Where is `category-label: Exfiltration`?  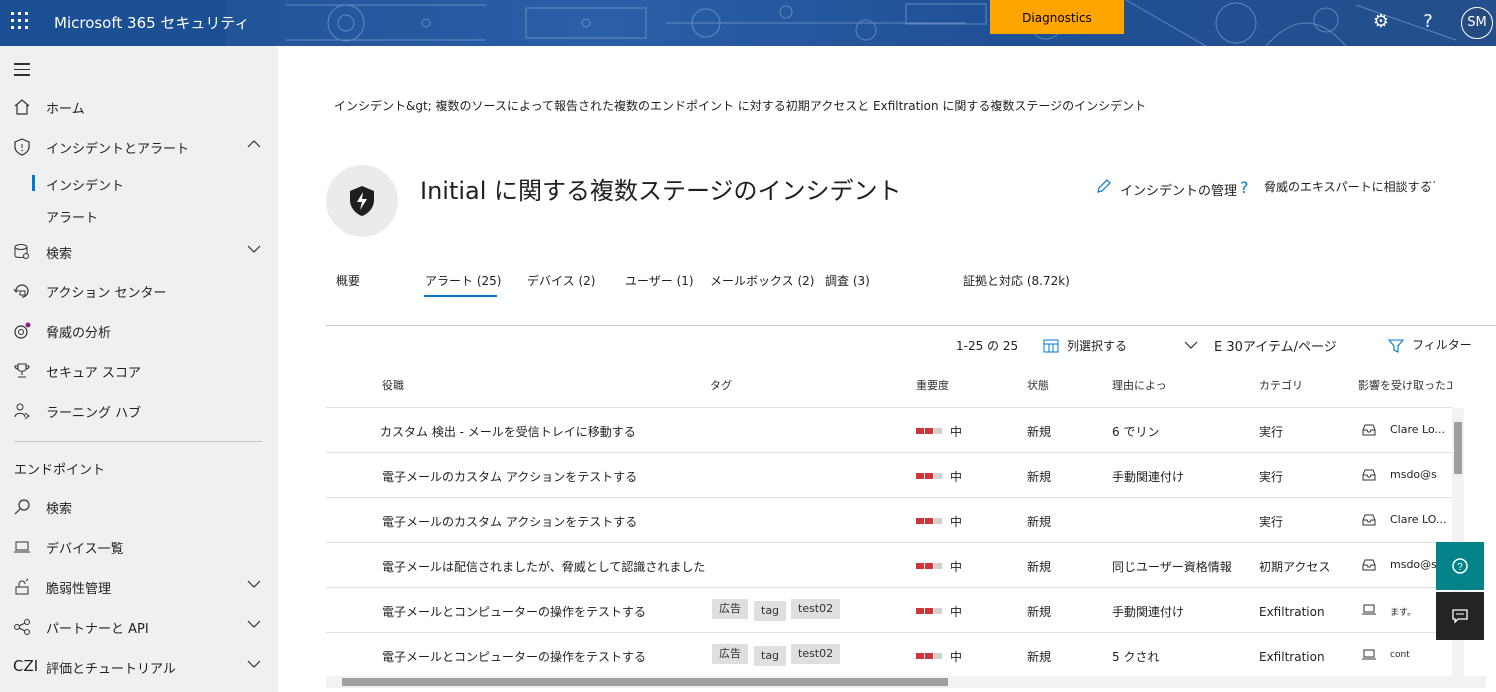
category-label: Exfiltration is located at coordinates (1292, 657).